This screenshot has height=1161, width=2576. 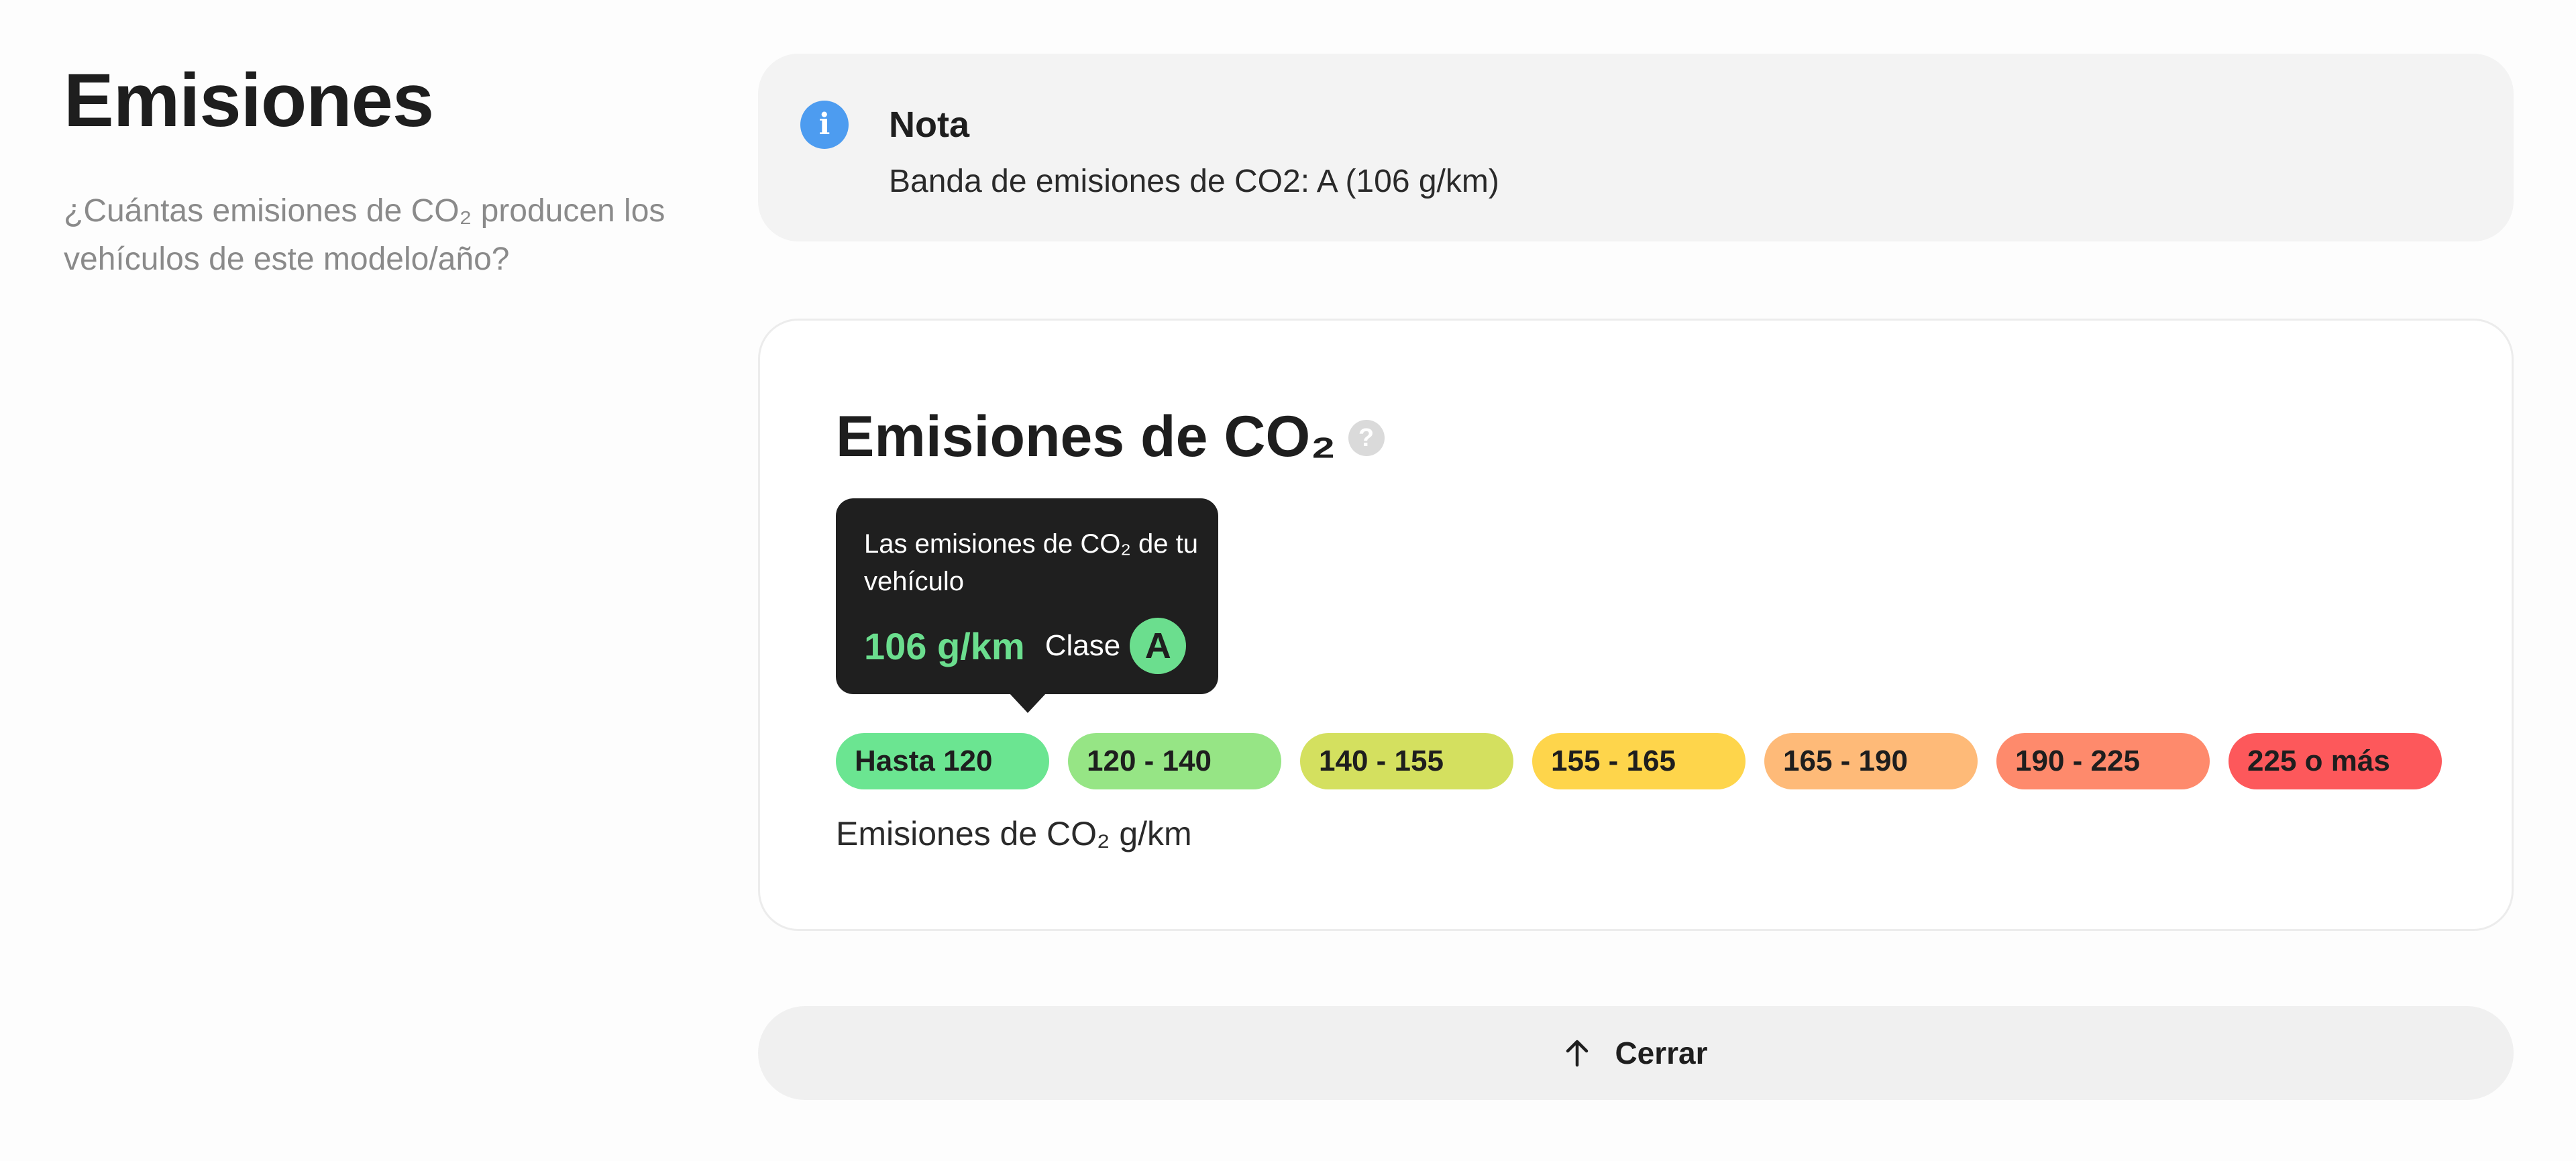 What do you see at coordinates (1194, 182) in the screenshot?
I see `note-text: Banda de emisiones de CO2: A (106 g/km)` at bounding box center [1194, 182].